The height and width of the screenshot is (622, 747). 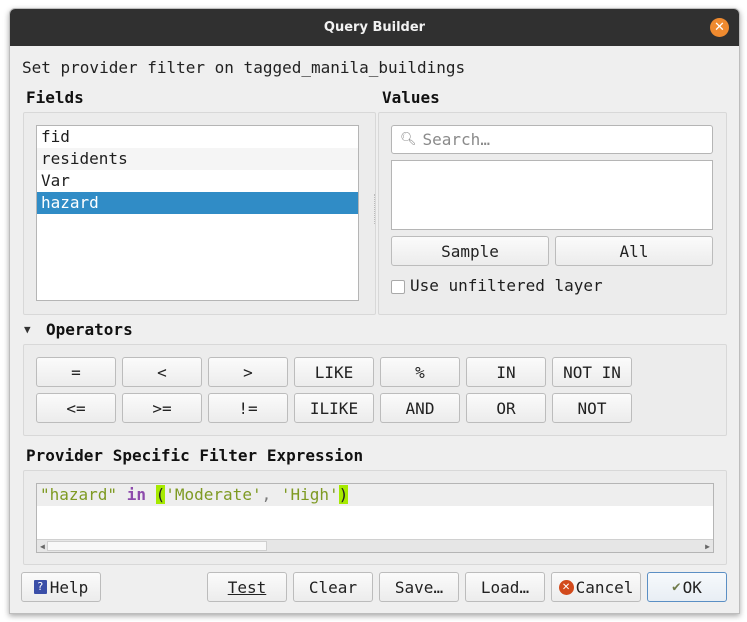 I want to click on expression-line: "hazard" in ('Moderate', 'High'), so click(x=375, y=495).